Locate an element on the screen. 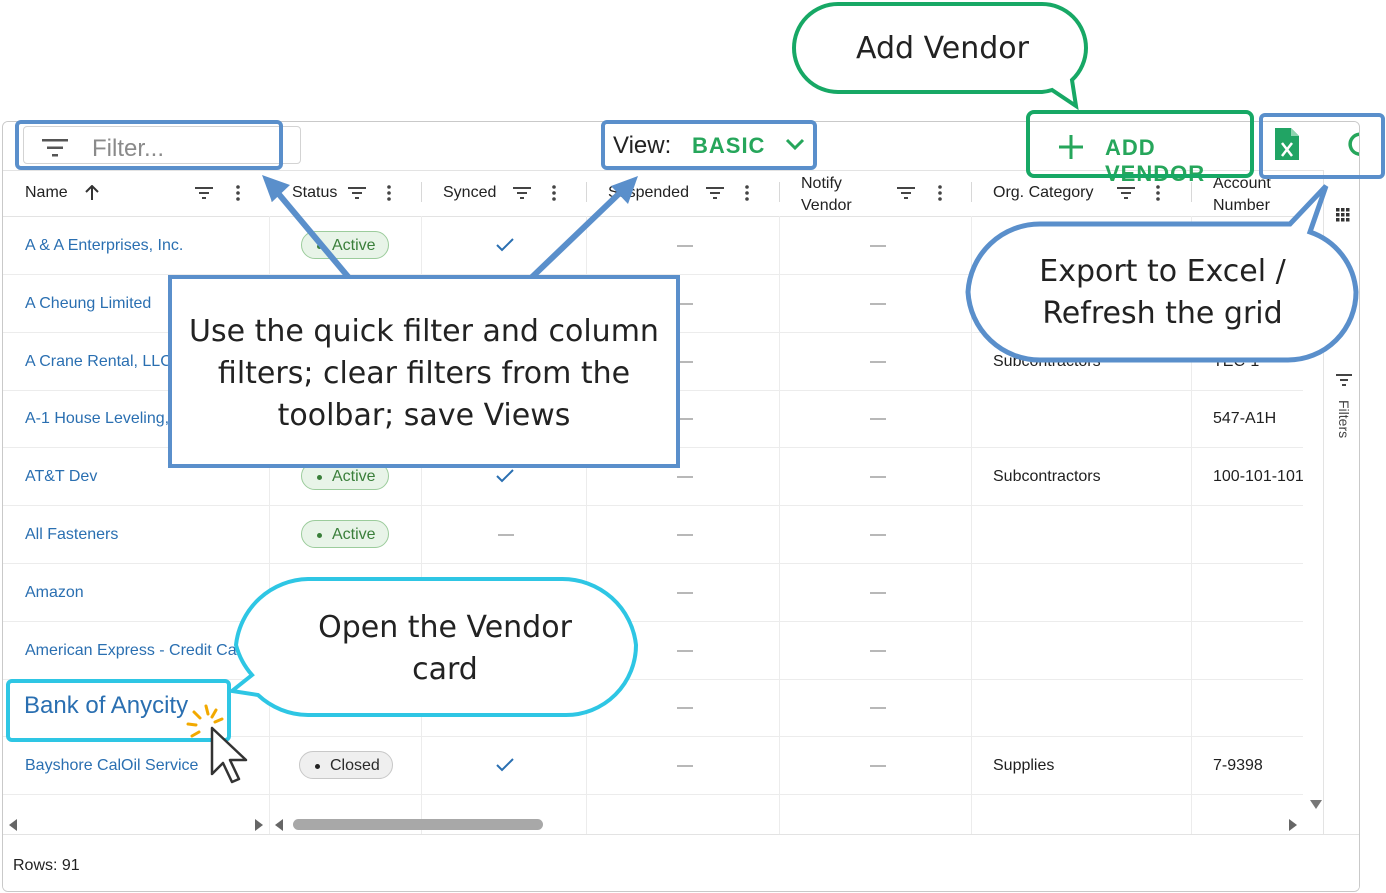 The width and height of the screenshot is (1386, 893). bubble-line: Export to Excel / is located at coordinates (1162, 271).